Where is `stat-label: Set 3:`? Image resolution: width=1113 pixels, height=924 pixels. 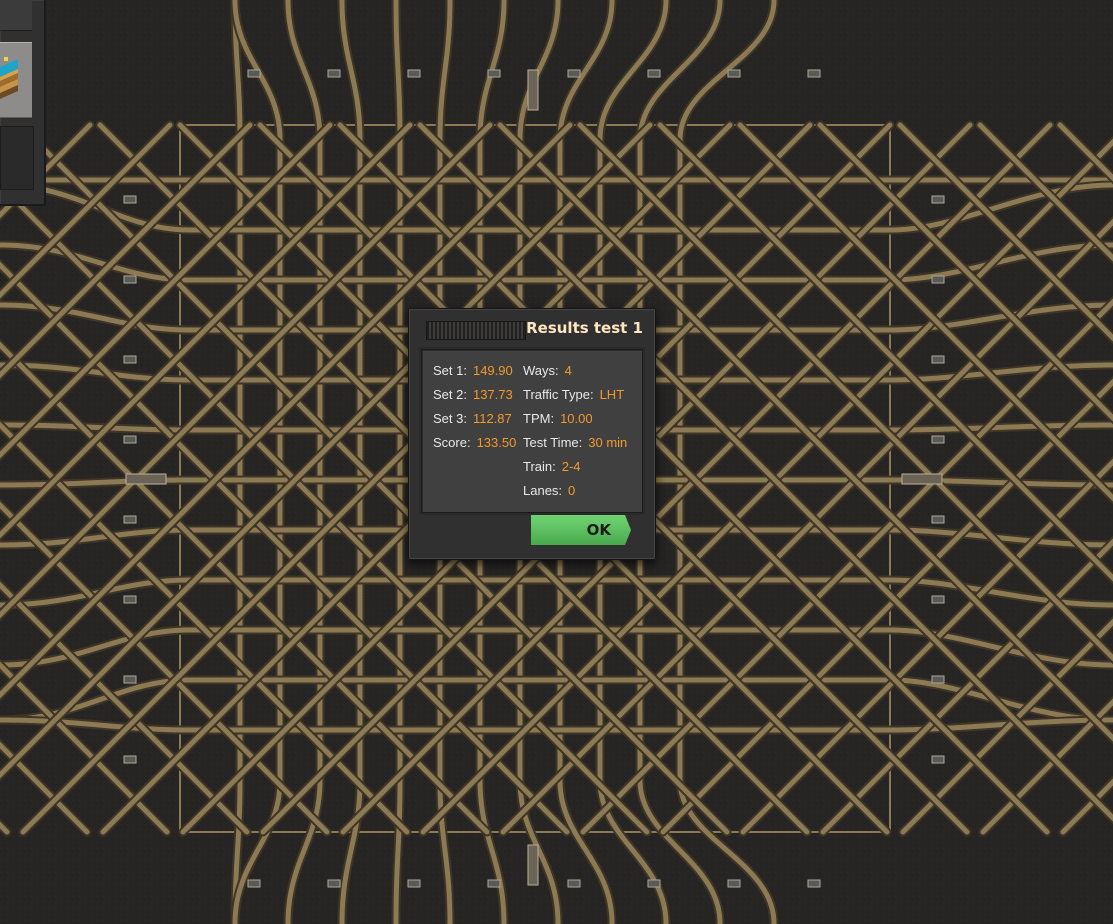 stat-label: Set 3: is located at coordinates (450, 418).